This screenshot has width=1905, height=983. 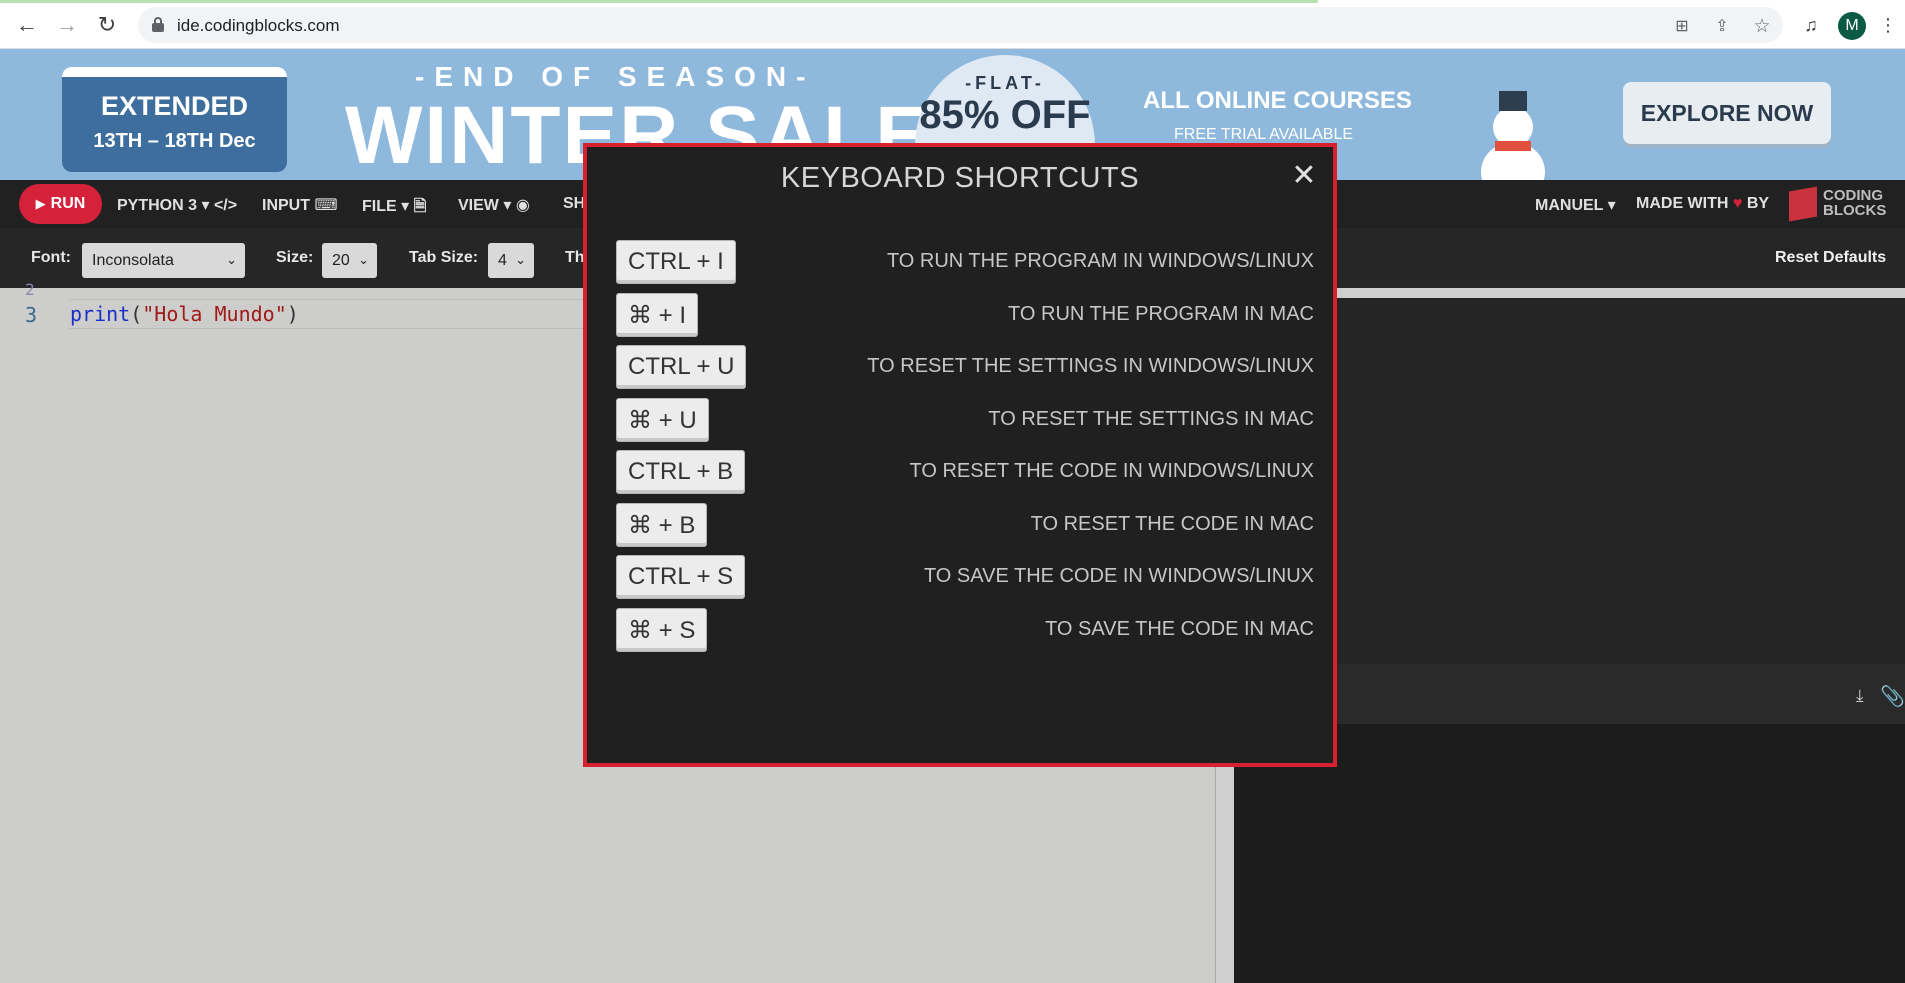 What do you see at coordinates (1860, 696) in the screenshot?
I see `download-icon: ⤓` at bounding box center [1860, 696].